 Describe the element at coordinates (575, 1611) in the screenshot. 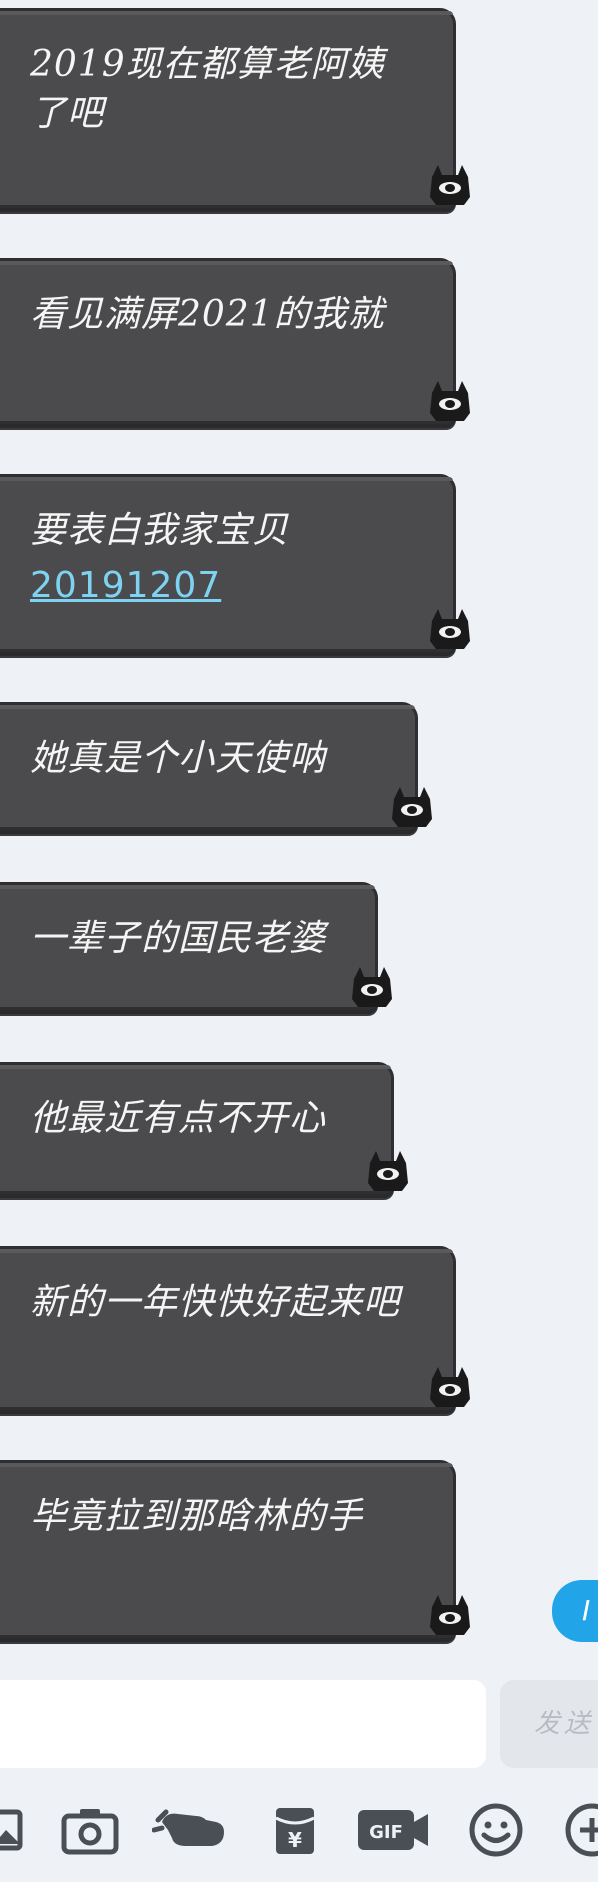

I see `sent-message-bubble: I` at that location.